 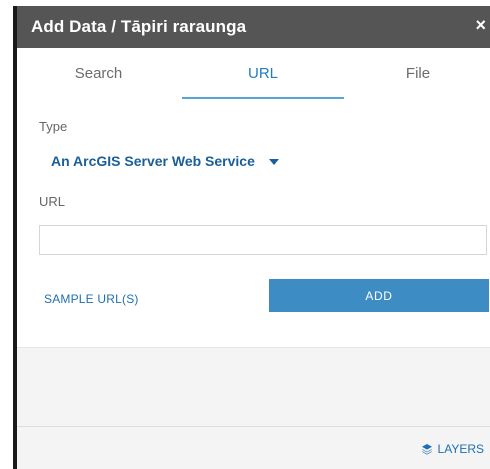 What do you see at coordinates (426, 449) in the screenshot?
I see `layers-icon` at bounding box center [426, 449].